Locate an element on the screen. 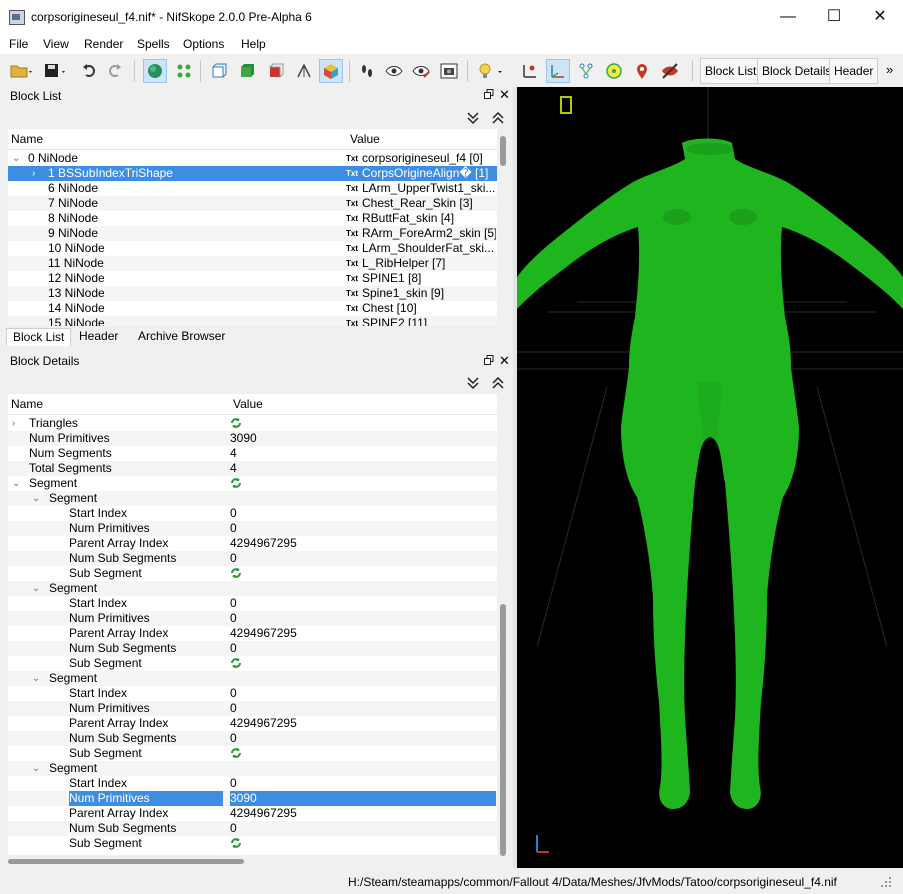  block-list-row: 7 NiNode Txt Chest_Rear_Skin [3] is located at coordinates (252, 203).